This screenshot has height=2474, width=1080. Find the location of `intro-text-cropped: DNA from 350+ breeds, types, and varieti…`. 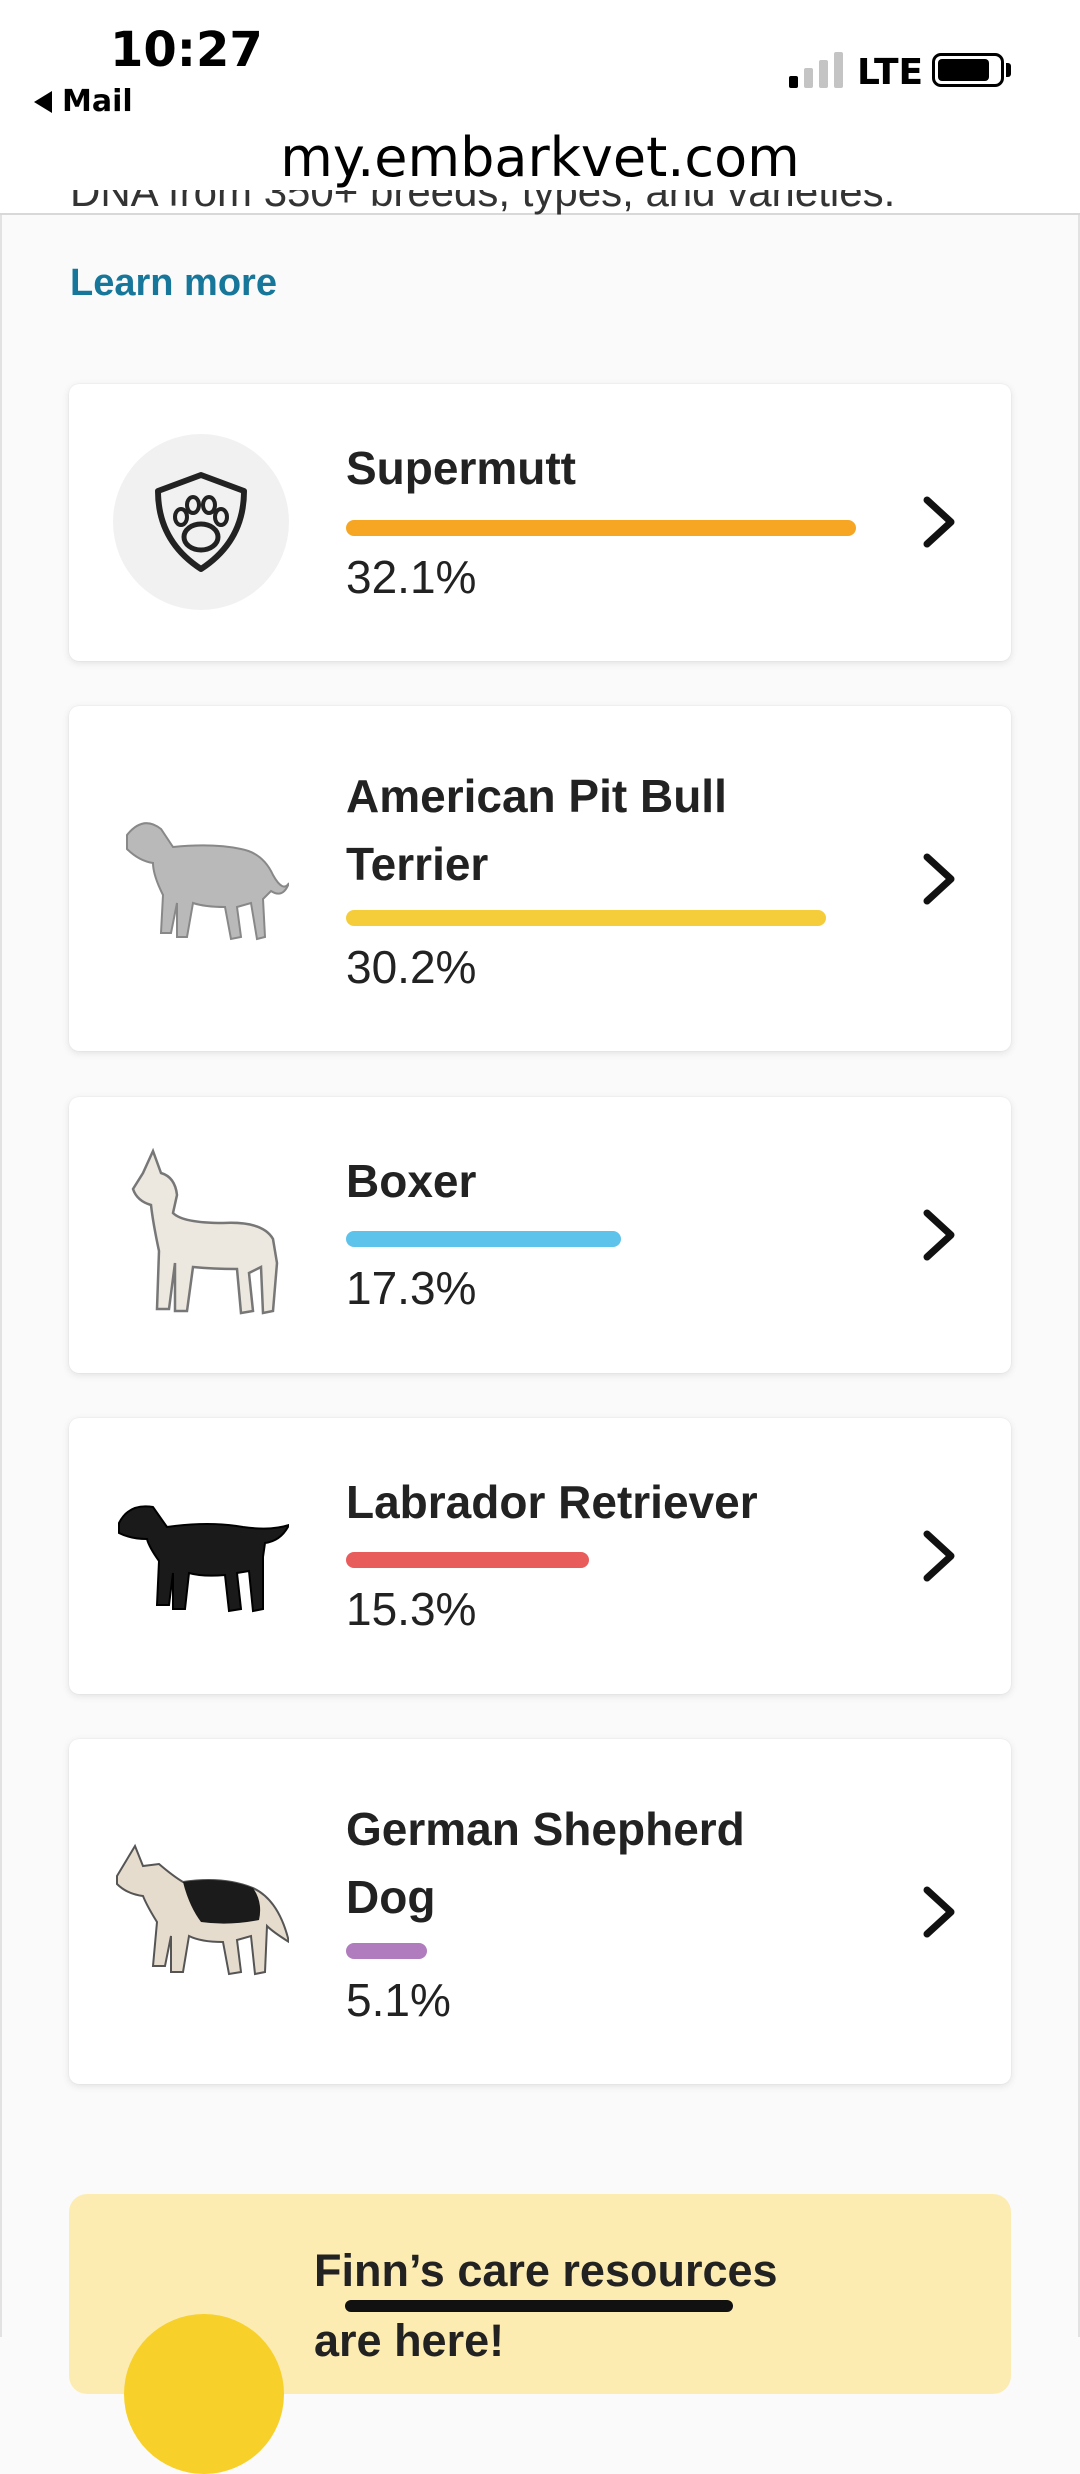

intro-text-cropped: DNA from 350+ breeds, types, and varieti… is located at coordinates (483, 202).